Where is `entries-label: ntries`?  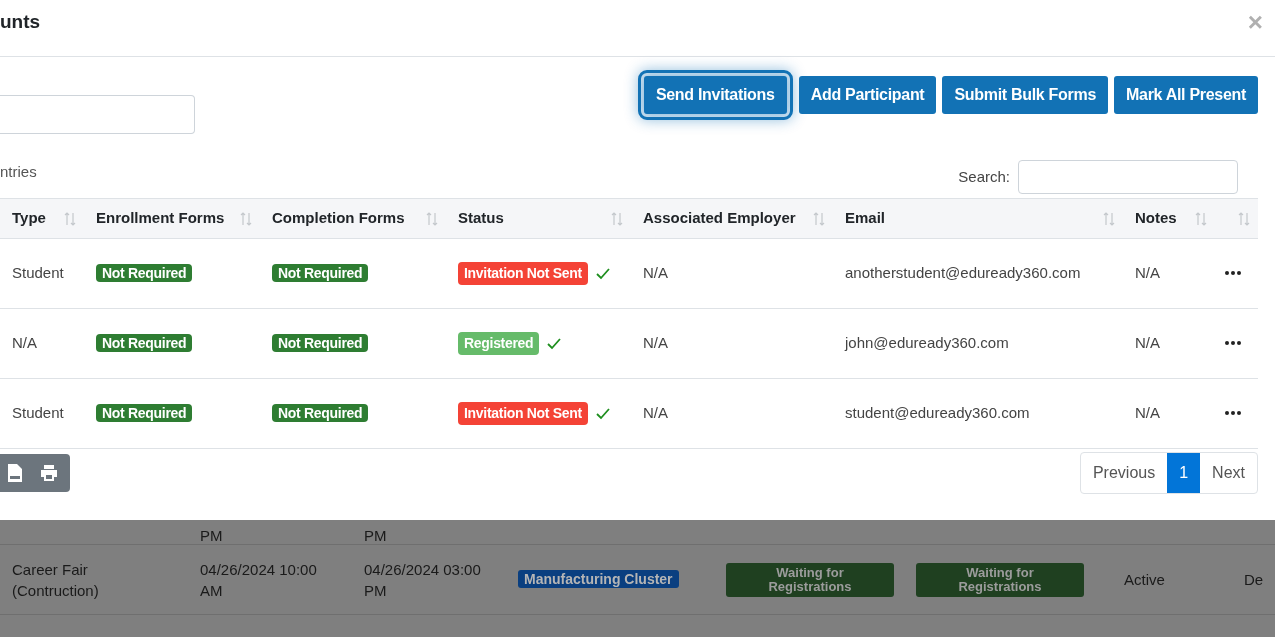 entries-label: ntries is located at coordinates (18, 171).